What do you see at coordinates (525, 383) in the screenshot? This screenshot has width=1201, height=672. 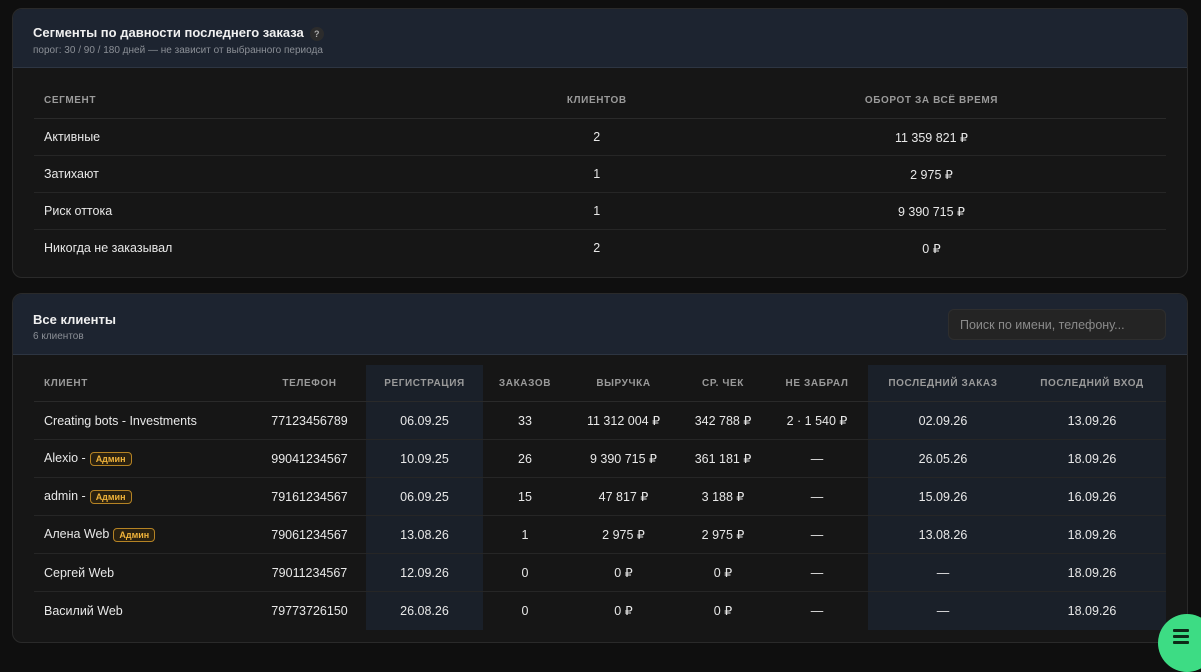 I see `col-orders: Заказов` at bounding box center [525, 383].